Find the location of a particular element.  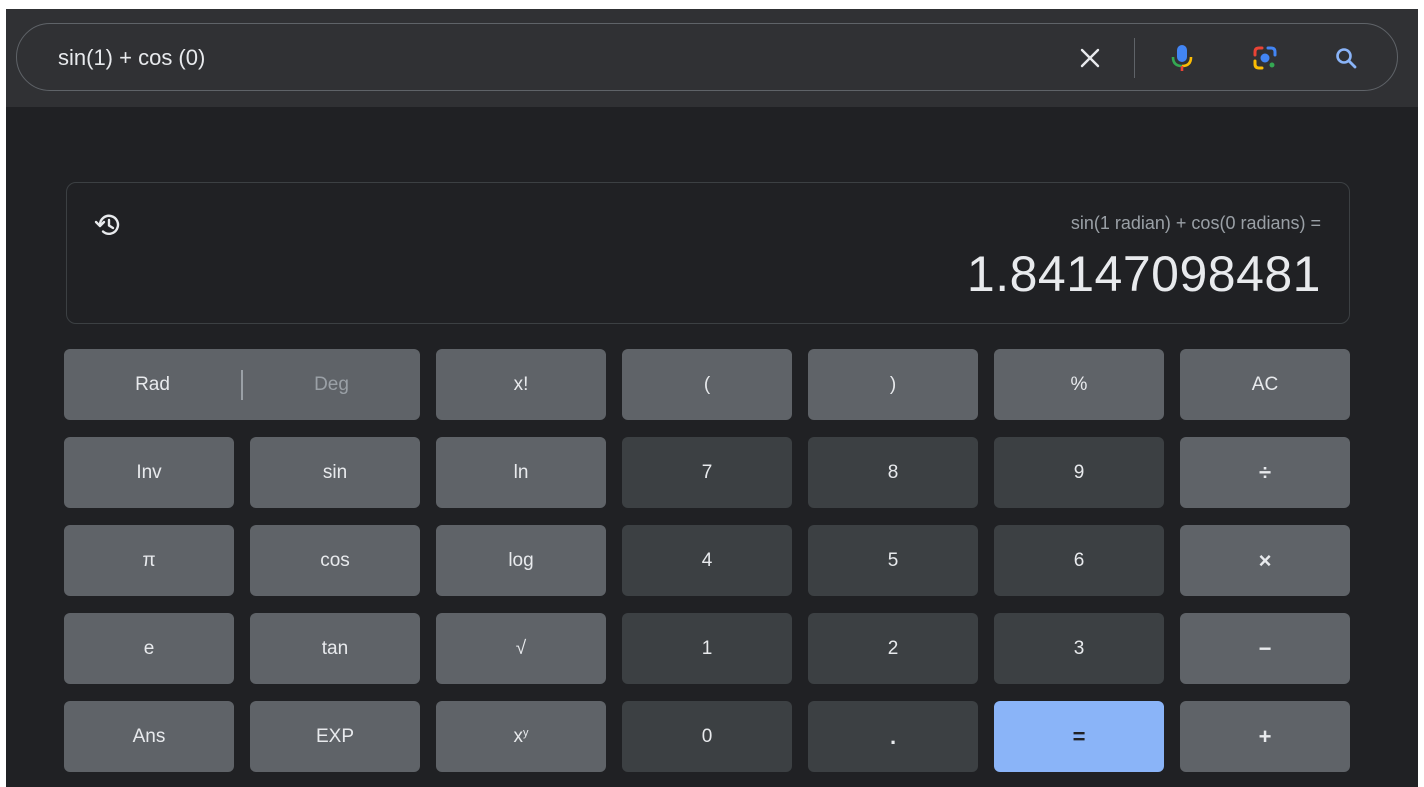

sin-button: sin is located at coordinates (335, 472).